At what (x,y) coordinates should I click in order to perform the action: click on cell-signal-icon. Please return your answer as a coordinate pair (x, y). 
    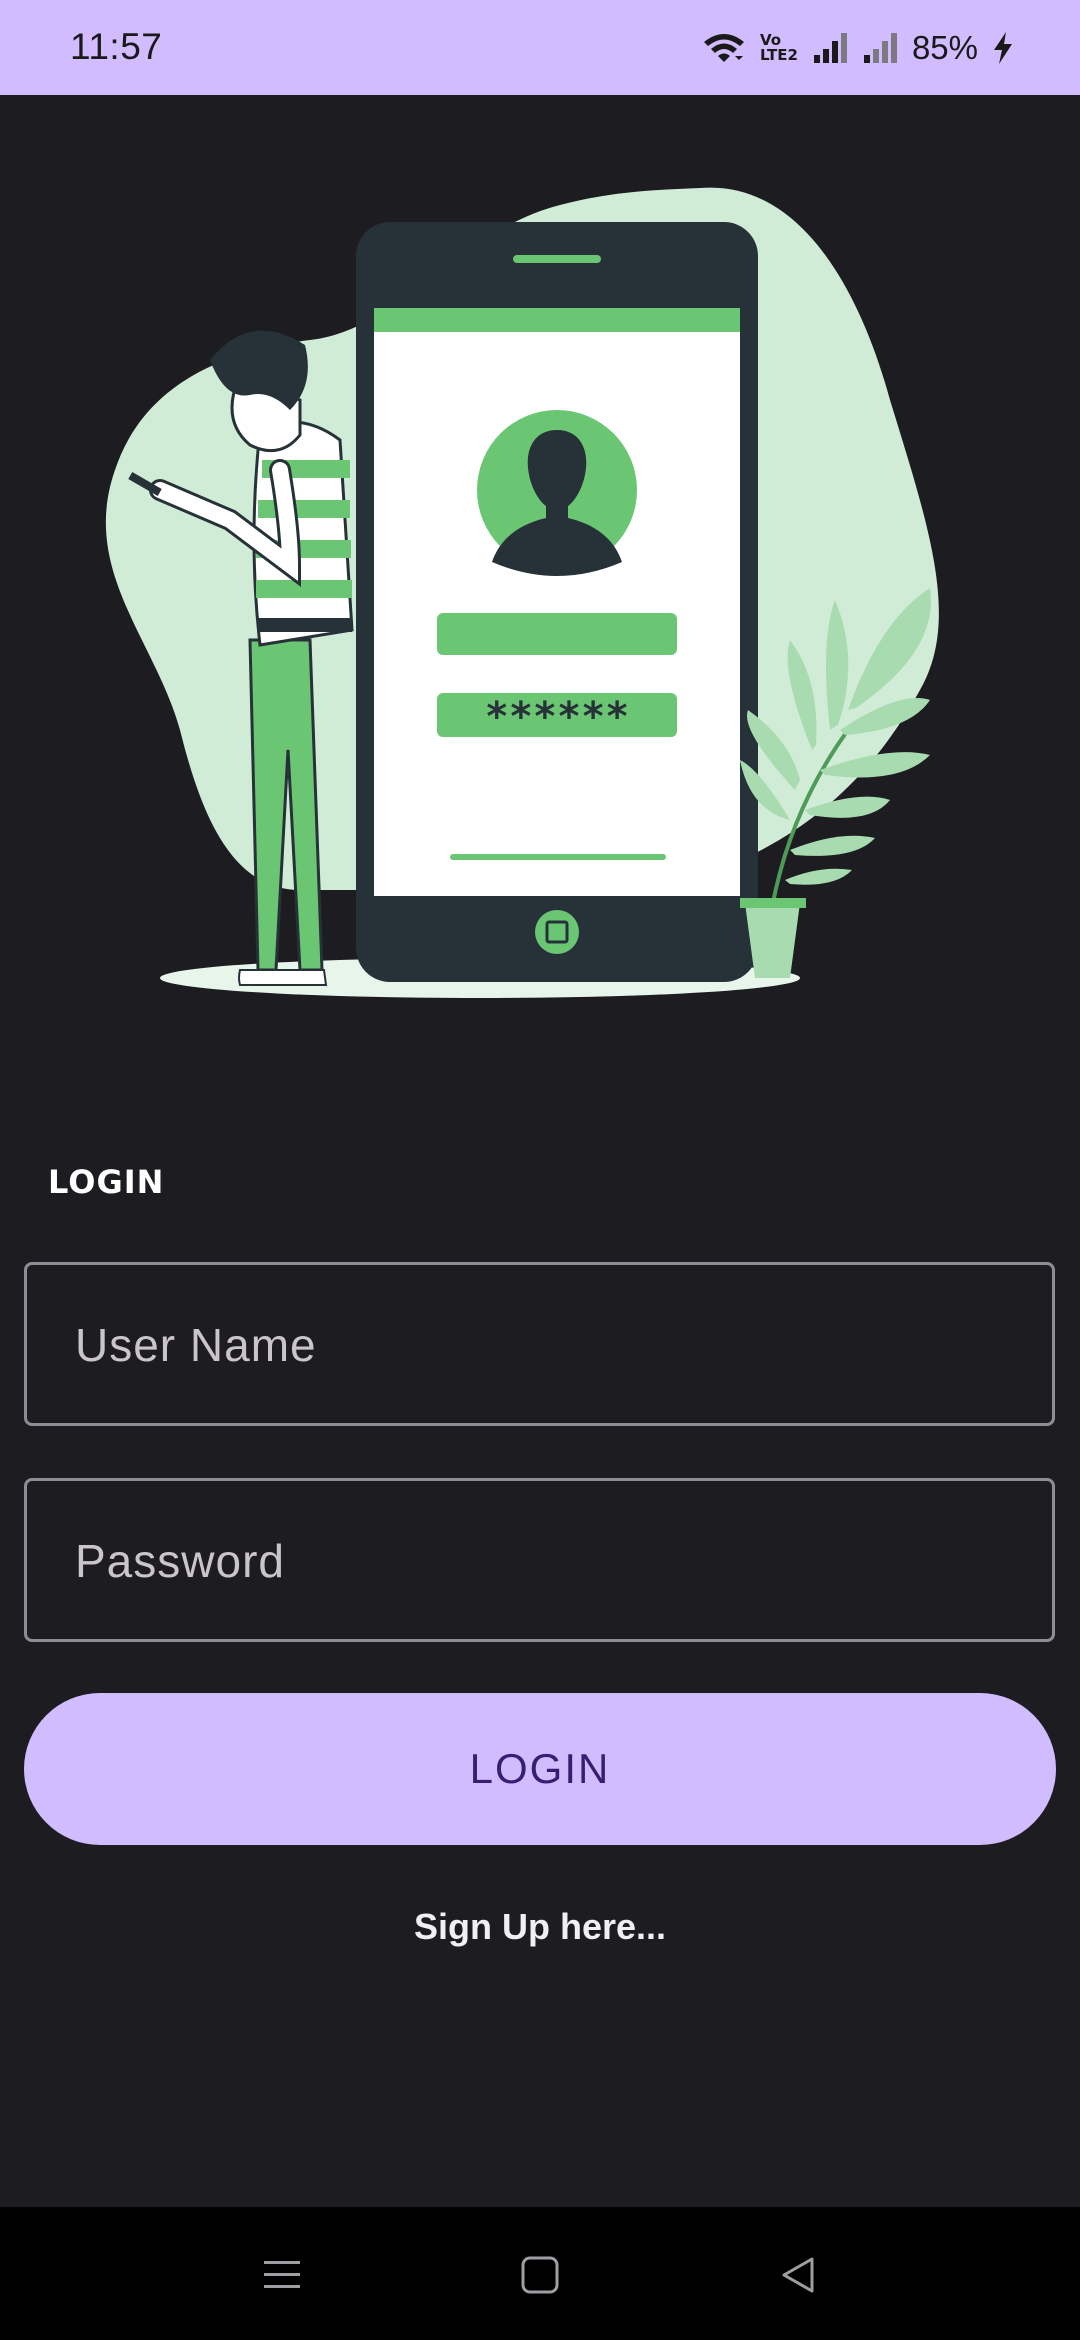
    Looking at the image, I should click on (830, 48).